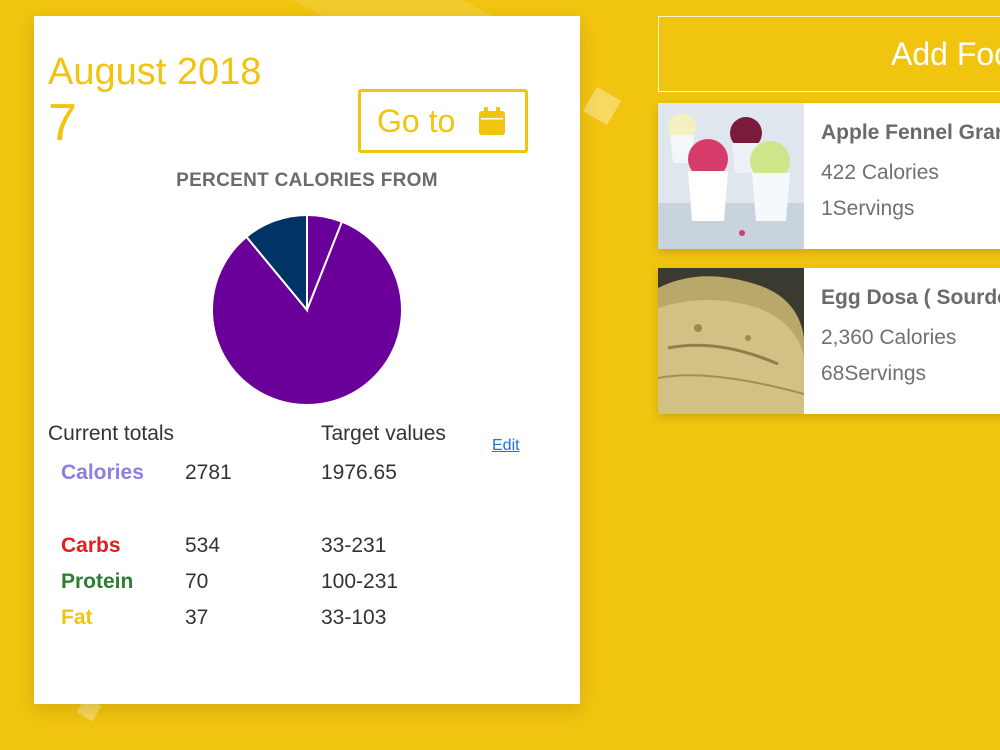 This screenshot has width=1000, height=750. What do you see at coordinates (829, 54) in the screenshot?
I see `add-food-button: Add Food` at bounding box center [829, 54].